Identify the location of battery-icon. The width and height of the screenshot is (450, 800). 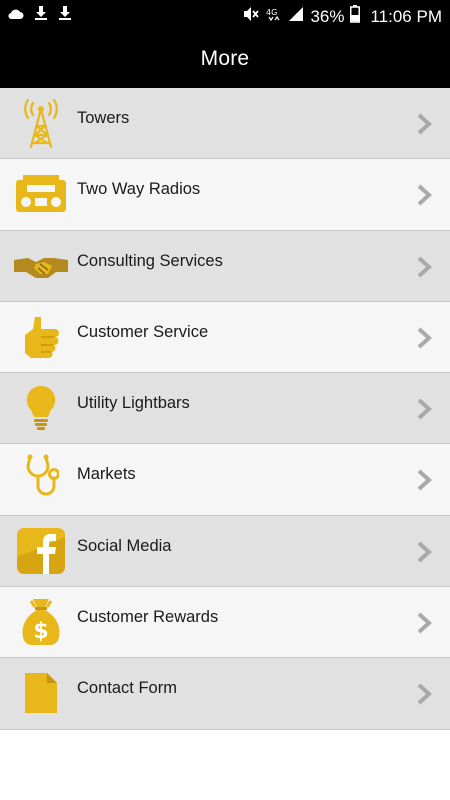
(355, 16).